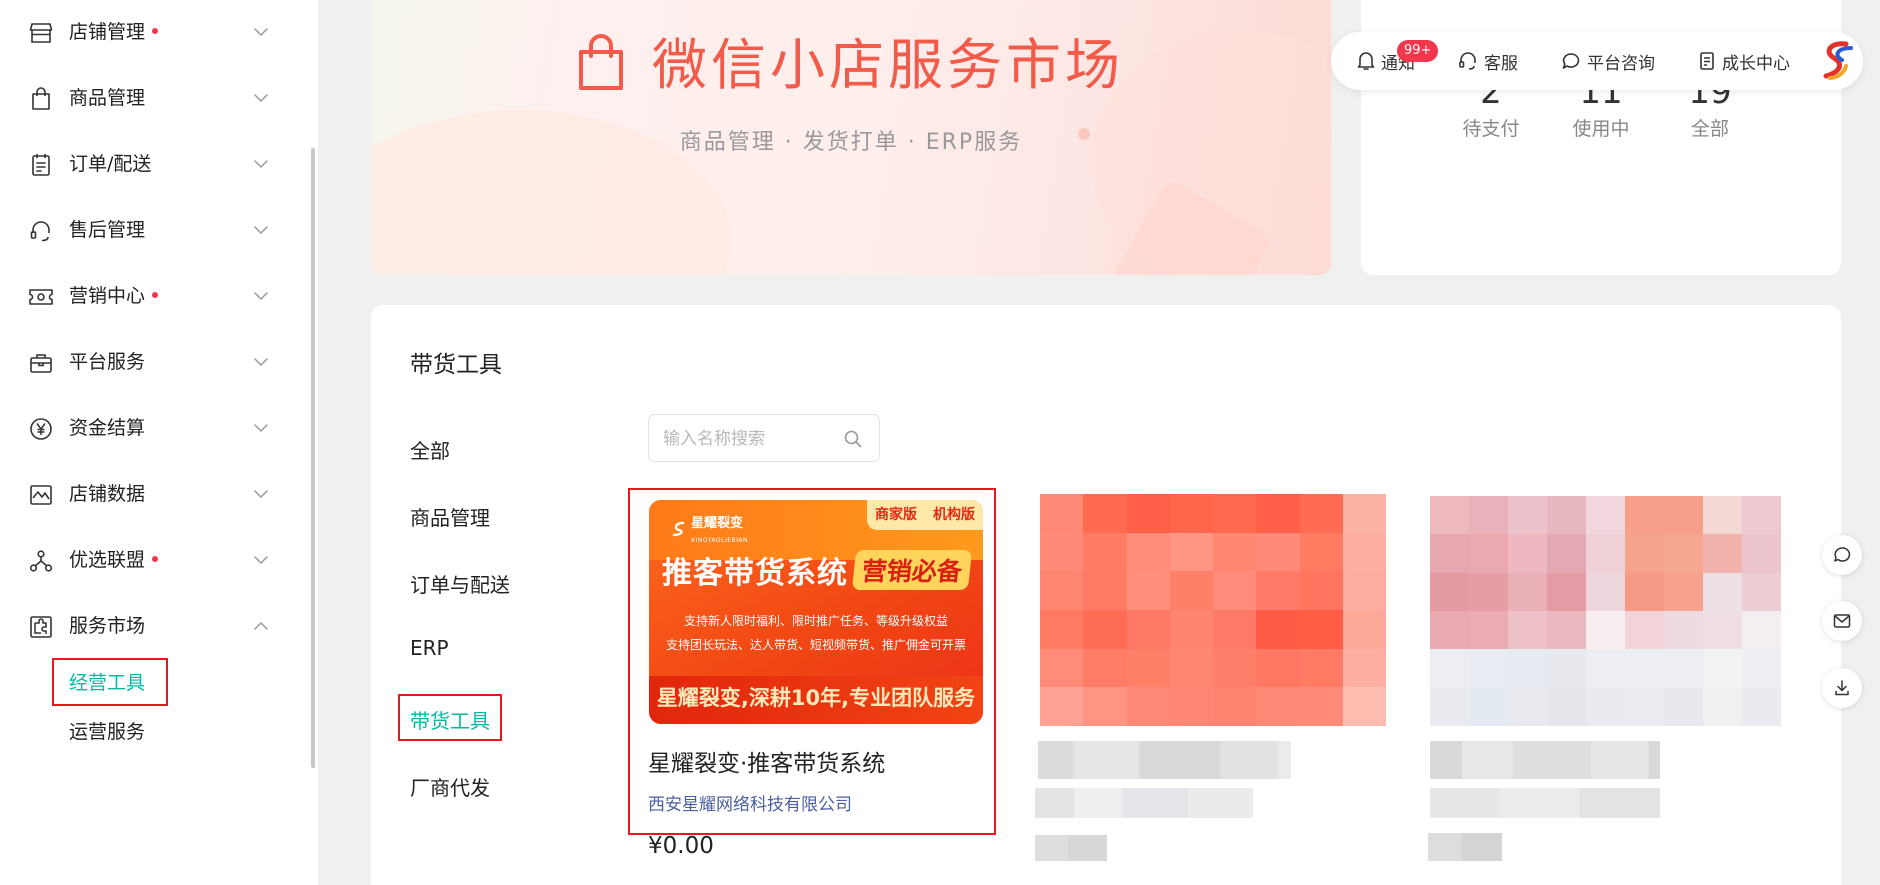  What do you see at coordinates (430, 449) in the screenshot?
I see `category-all: 全部` at bounding box center [430, 449].